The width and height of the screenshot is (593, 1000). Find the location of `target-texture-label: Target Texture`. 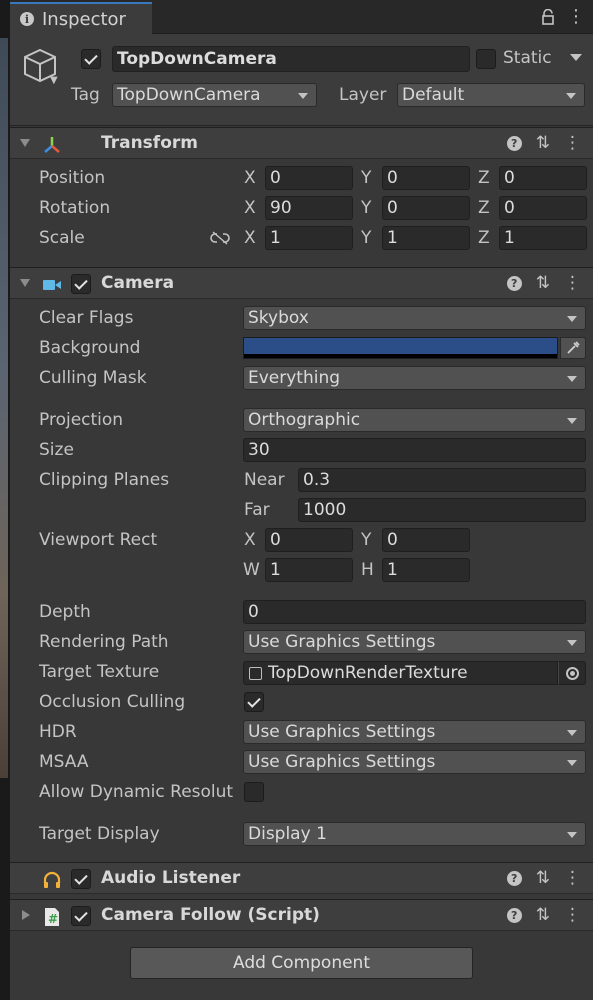

target-texture-label: Target Texture is located at coordinates (99, 672).